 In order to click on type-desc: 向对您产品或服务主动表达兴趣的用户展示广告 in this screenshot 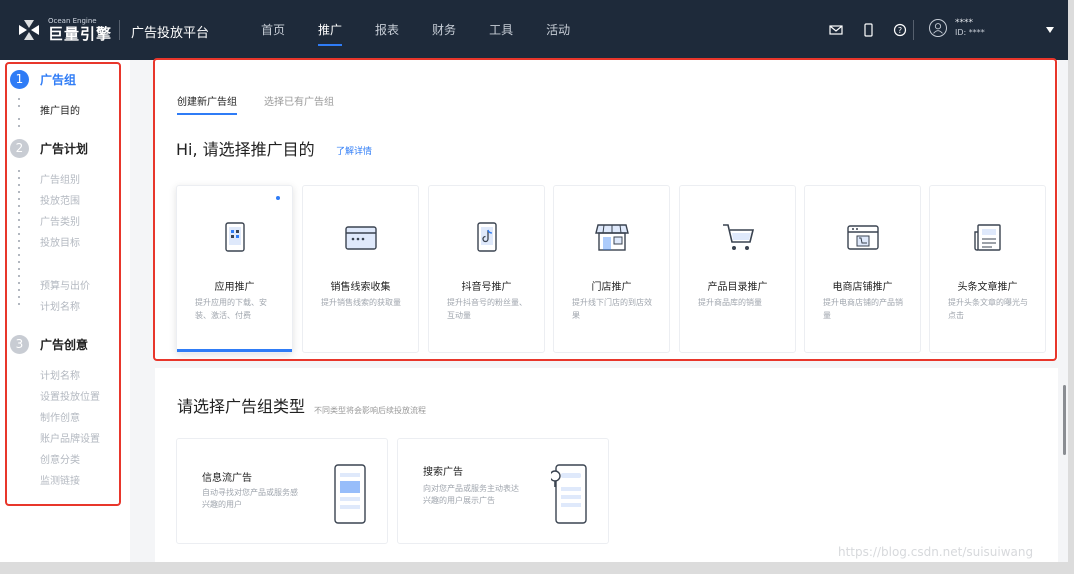, I will do `click(471, 494)`.